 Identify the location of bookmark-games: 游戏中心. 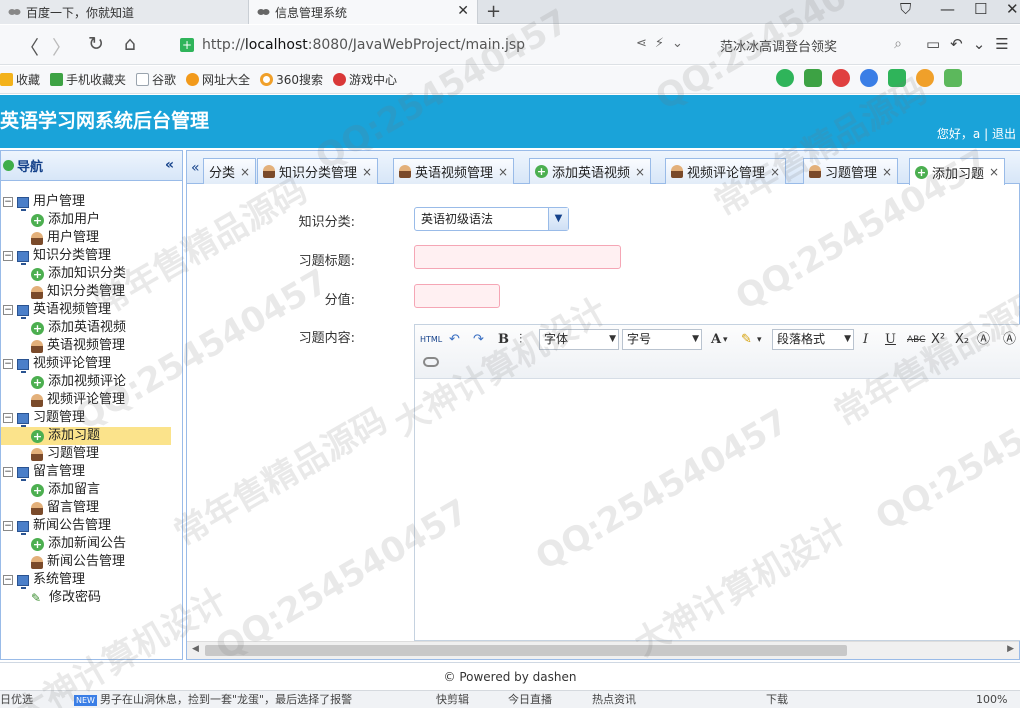
(364, 79).